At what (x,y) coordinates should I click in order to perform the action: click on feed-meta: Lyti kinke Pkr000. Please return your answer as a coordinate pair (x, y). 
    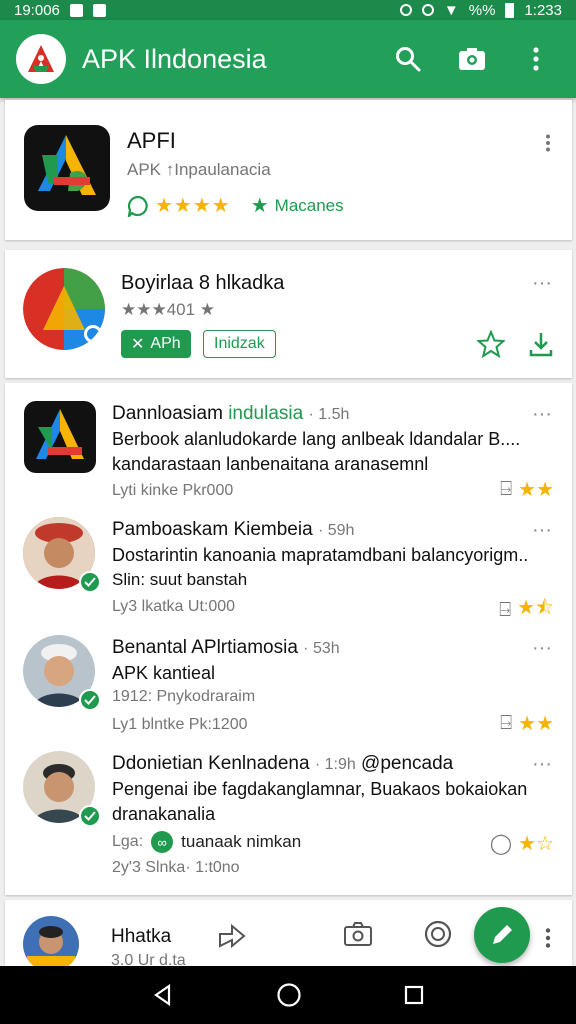
    Looking at the image, I should click on (173, 490).